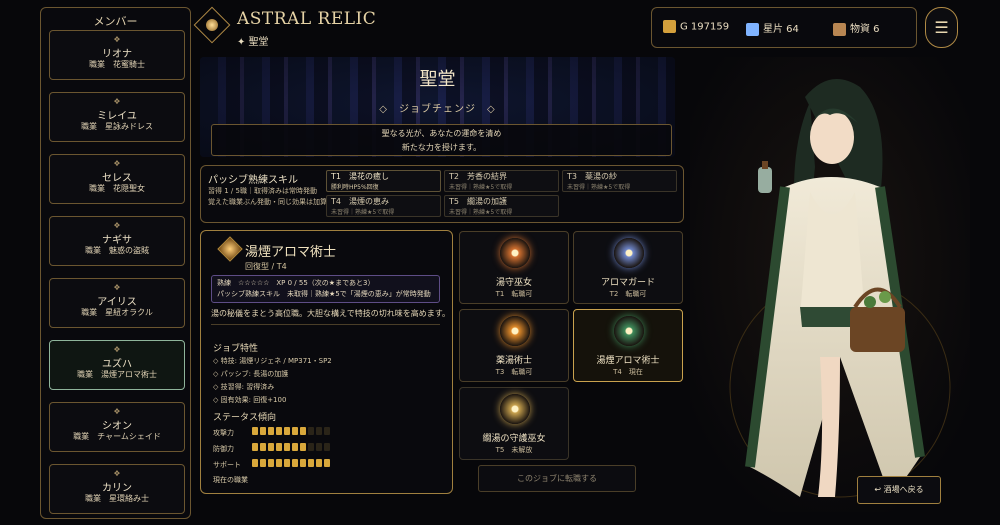 This screenshot has width=1000, height=525. I want to click on member-name: アイリス, so click(117, 302).